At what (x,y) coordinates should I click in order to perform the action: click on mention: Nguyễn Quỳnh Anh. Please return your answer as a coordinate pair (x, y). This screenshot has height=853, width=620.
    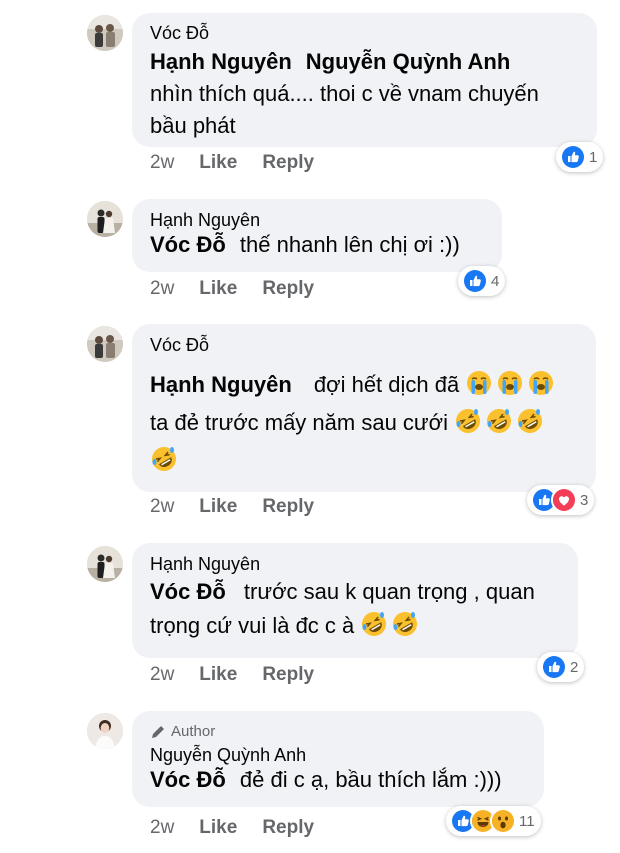
    Looking at the image, I should click on (408, 61).